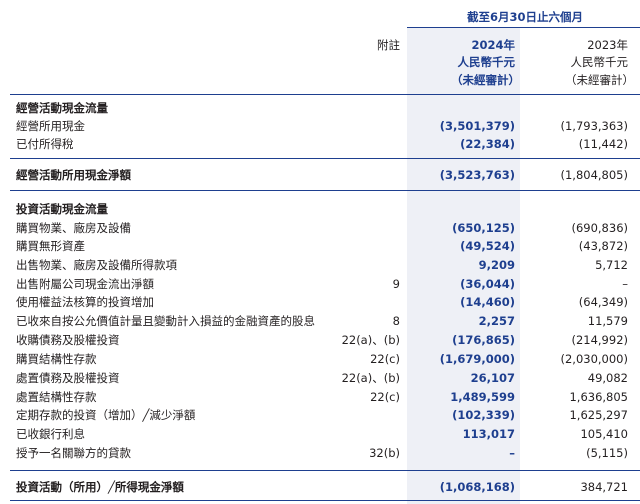 The height and width of the screenshot is (504, 640). What do you see at coordinates (603, 302) in the screenshot?
I see `value-2023: (64,349)` at bounding box center [603, 302].